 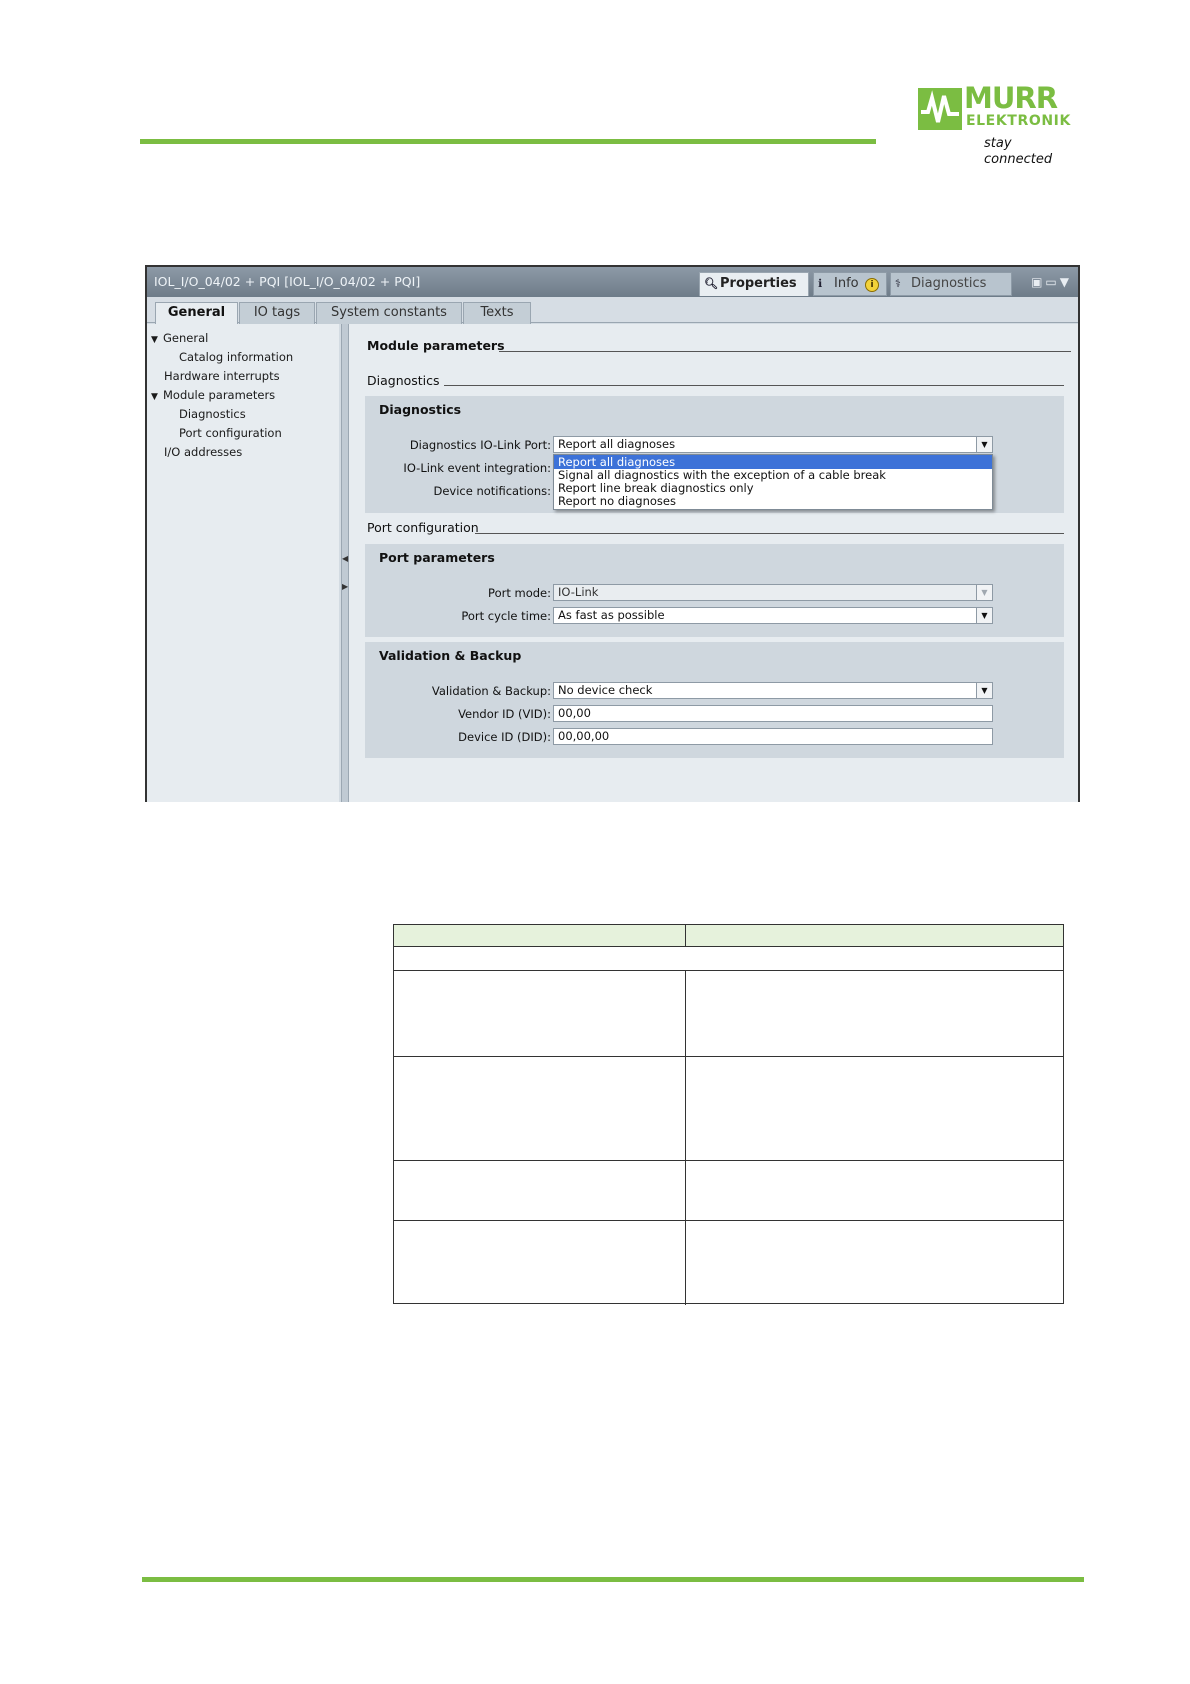 What do you see at coordinates (222, 376) in the screenshot?
I see `tree-item-hardware-interrupts: Hardware interrupts` at bounding box center [222, 376].